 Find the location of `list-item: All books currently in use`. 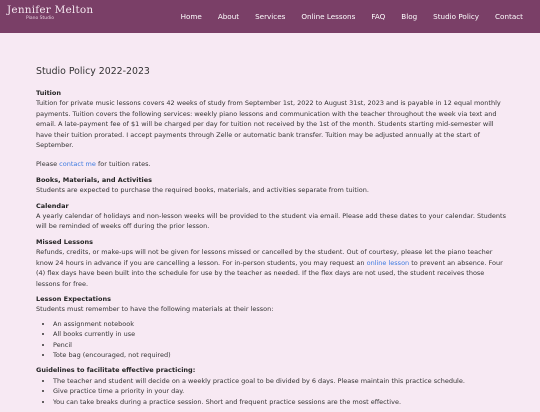

list-item: All books currently in use is located at coordinates (279, 334).